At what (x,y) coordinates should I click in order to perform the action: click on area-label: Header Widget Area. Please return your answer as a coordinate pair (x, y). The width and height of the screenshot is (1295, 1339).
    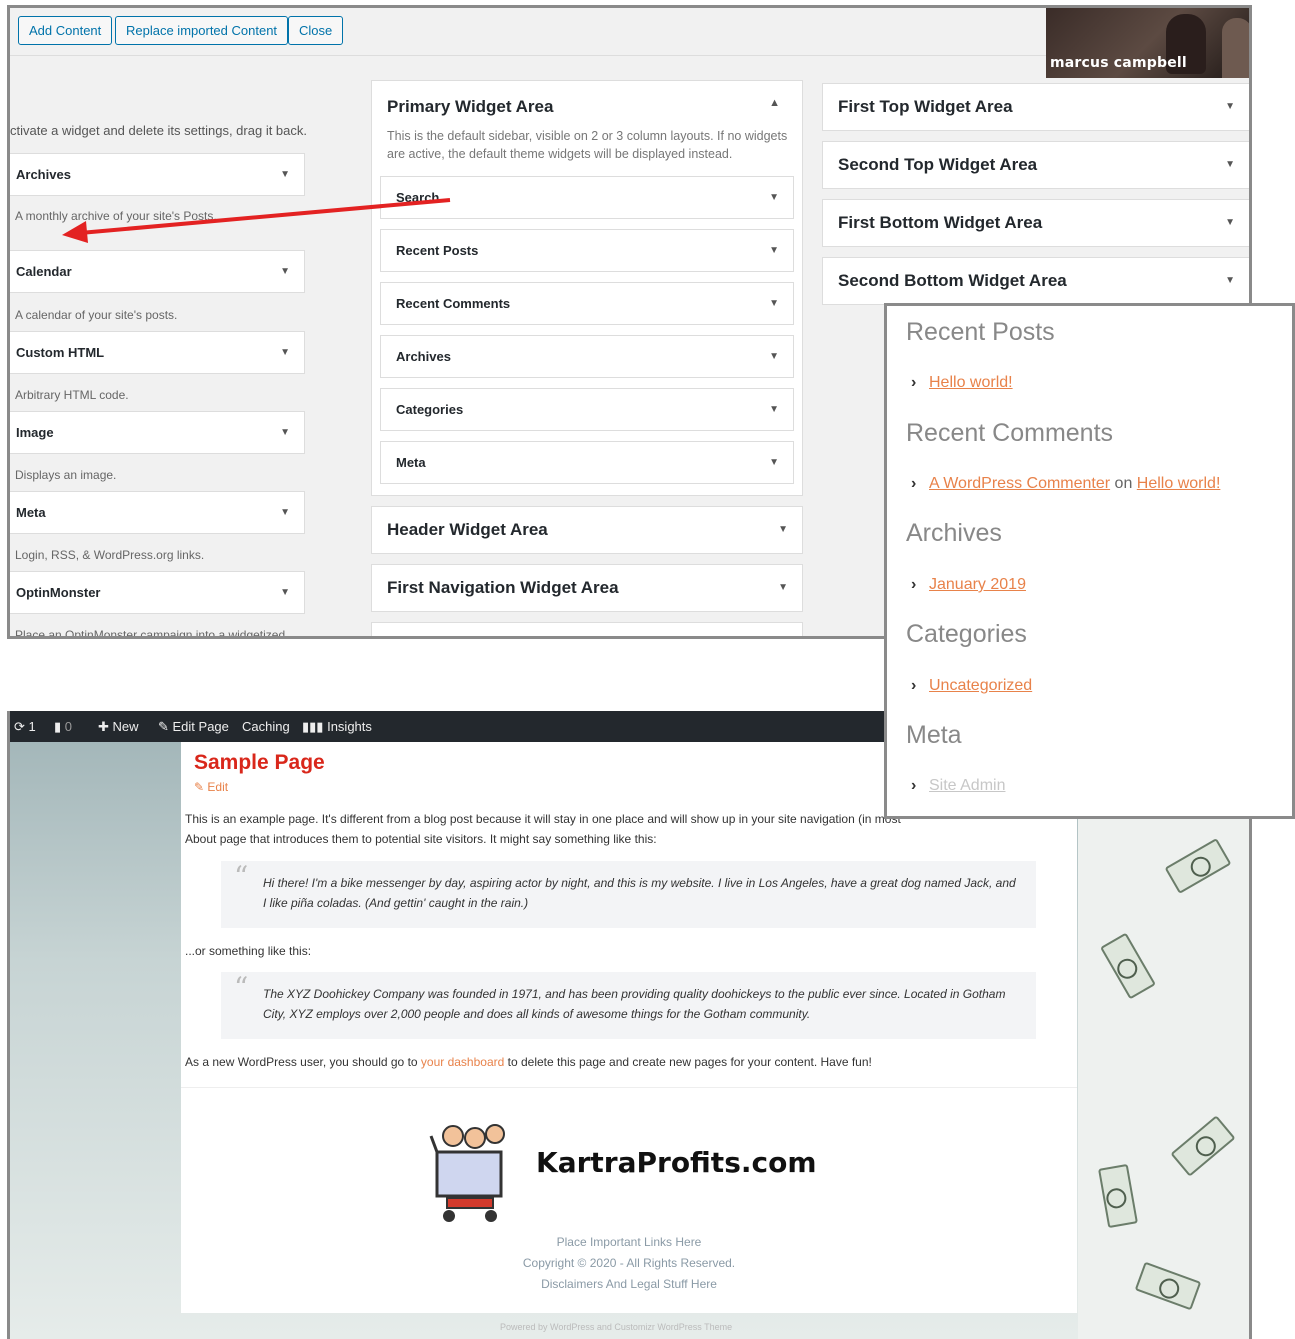
    Looking at the image, I should click on (467, 529).